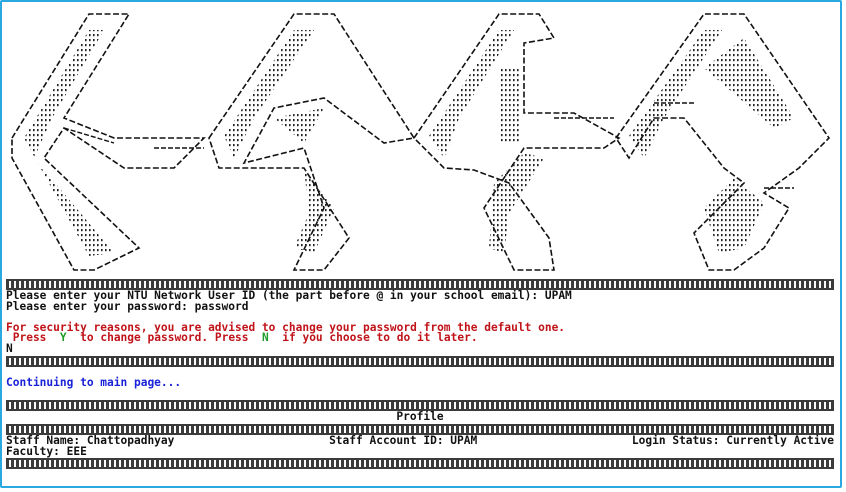 This screenshot has width=846, height=492. What do you see at coordinates (164, 338) in the screenshot?
I see `choice-mid-text: to change password. Press` at bounding box center [164, 338].